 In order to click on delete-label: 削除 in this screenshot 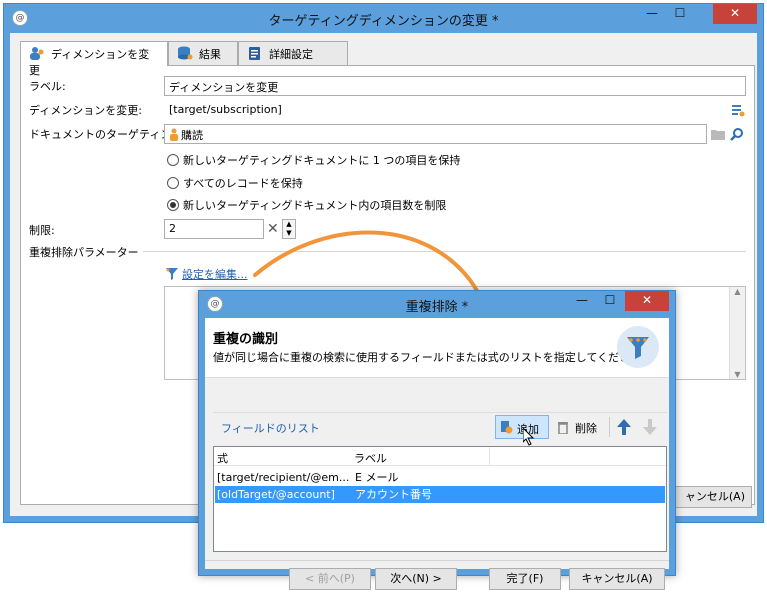, I will do `click(586, 428)`.